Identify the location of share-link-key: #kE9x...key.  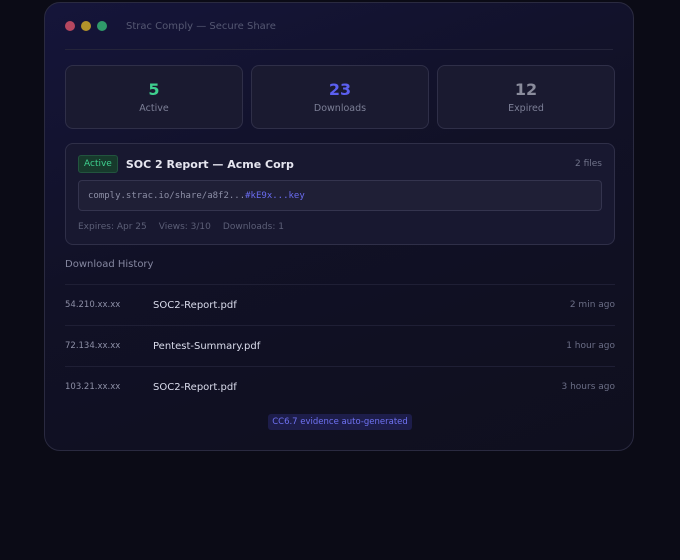
(275, 195).